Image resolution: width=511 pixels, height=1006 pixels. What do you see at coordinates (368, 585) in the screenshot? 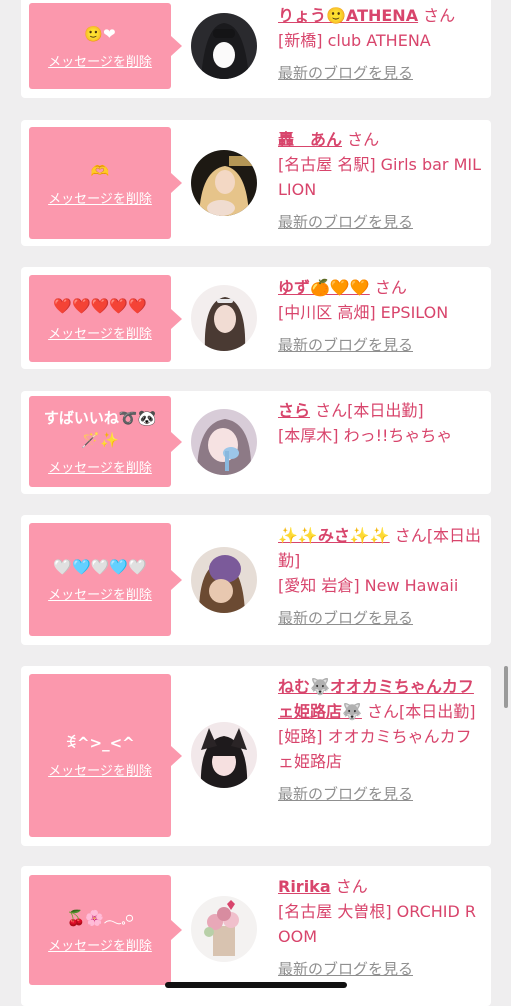
I see `shop-name: [愛知 岩倉] New Hawaii` at bounding box center [368, 585].